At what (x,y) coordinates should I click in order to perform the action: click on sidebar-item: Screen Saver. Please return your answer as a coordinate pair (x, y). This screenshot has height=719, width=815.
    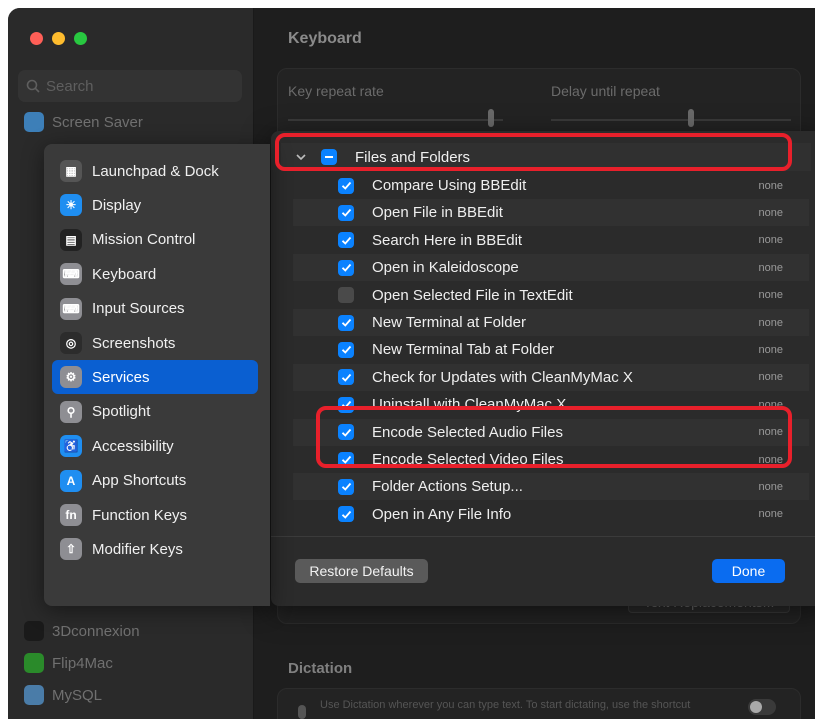
    Looking at the image, I should click on (83, 122).